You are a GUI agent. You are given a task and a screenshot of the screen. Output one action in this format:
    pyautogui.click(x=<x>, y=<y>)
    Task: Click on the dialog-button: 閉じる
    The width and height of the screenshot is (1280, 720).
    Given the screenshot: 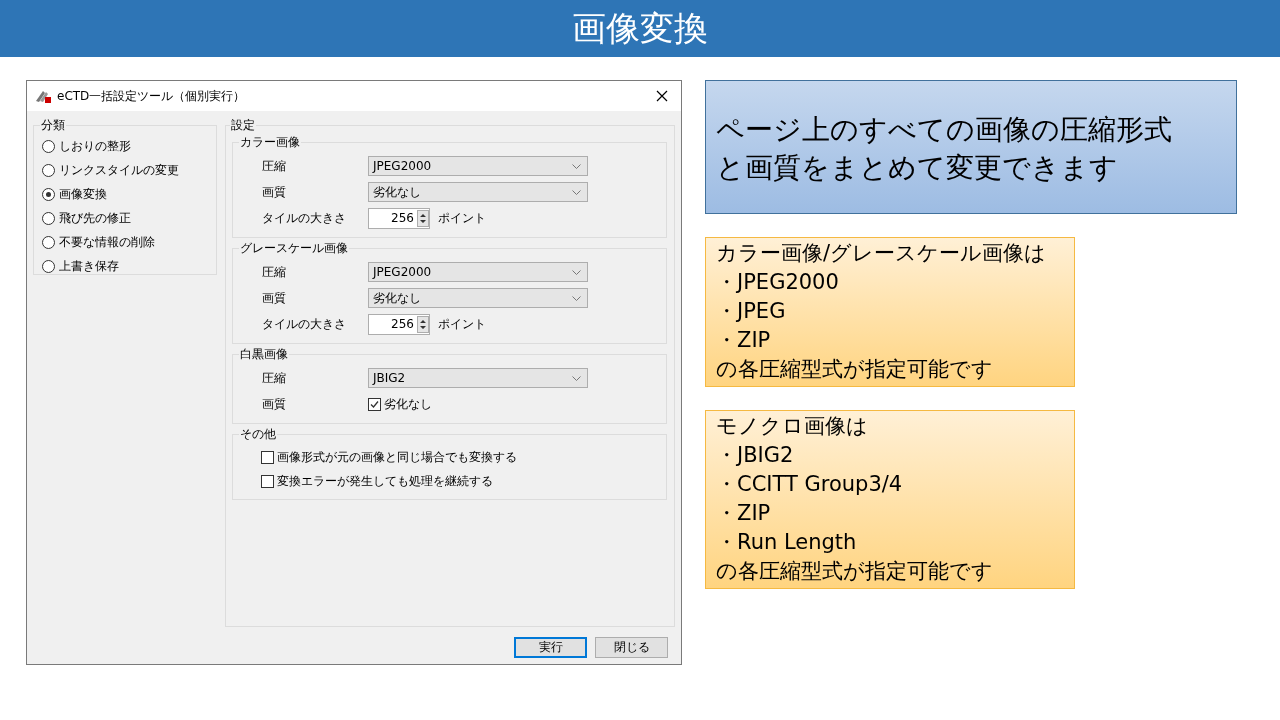 What is the action you would take?
    pyautogui.click(x=631, y=647)
    